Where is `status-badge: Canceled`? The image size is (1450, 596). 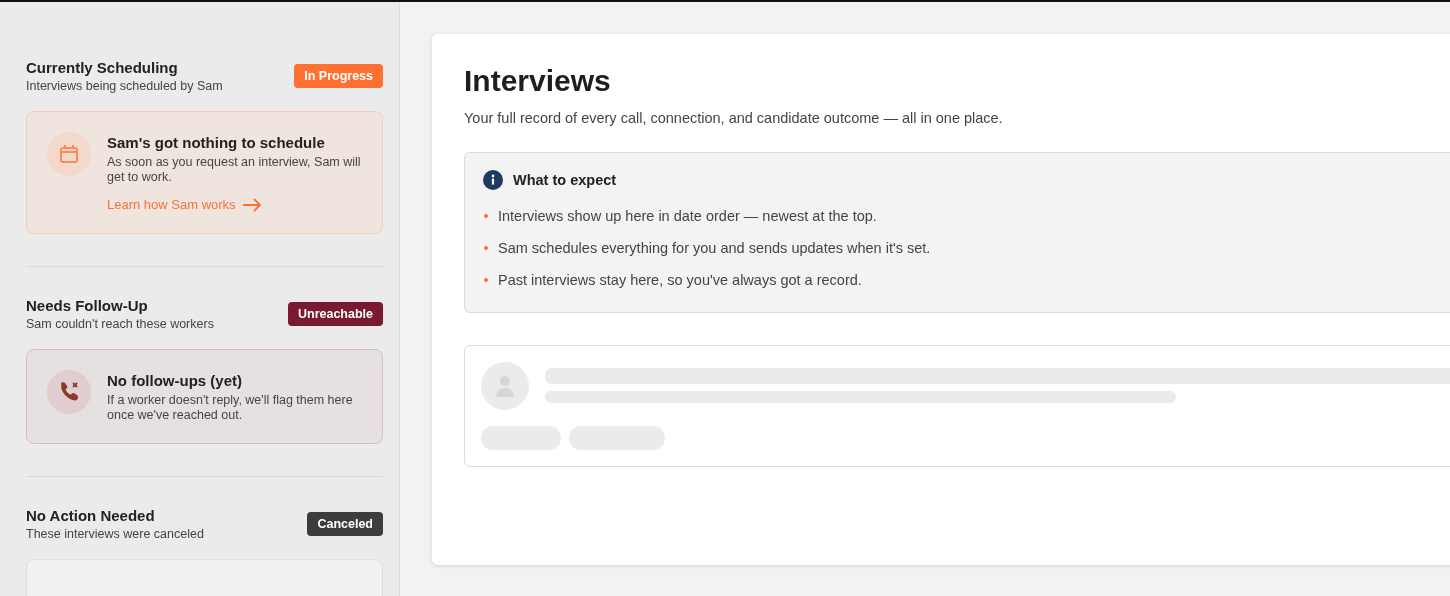
status-badge: Canceled is located at coordinates (345, 524).